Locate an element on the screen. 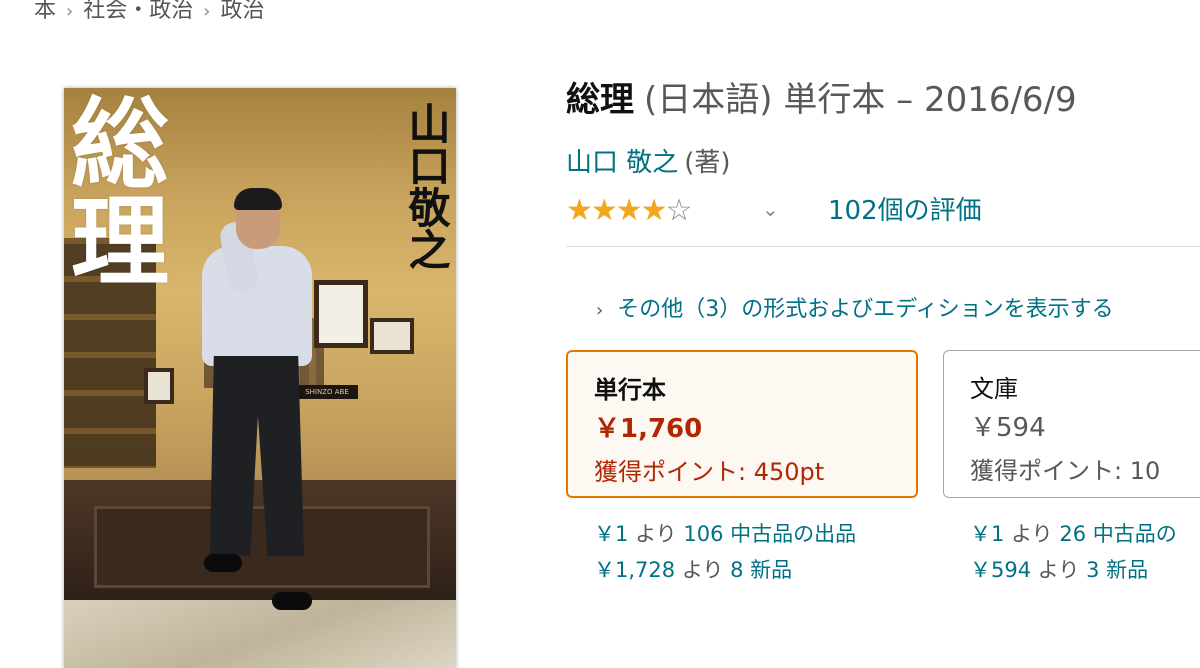 This screenshot has height=668, width=1200. other-formats-row: › その他（3）の形式およびエディションを表示する is located at coordinates (855, 307).